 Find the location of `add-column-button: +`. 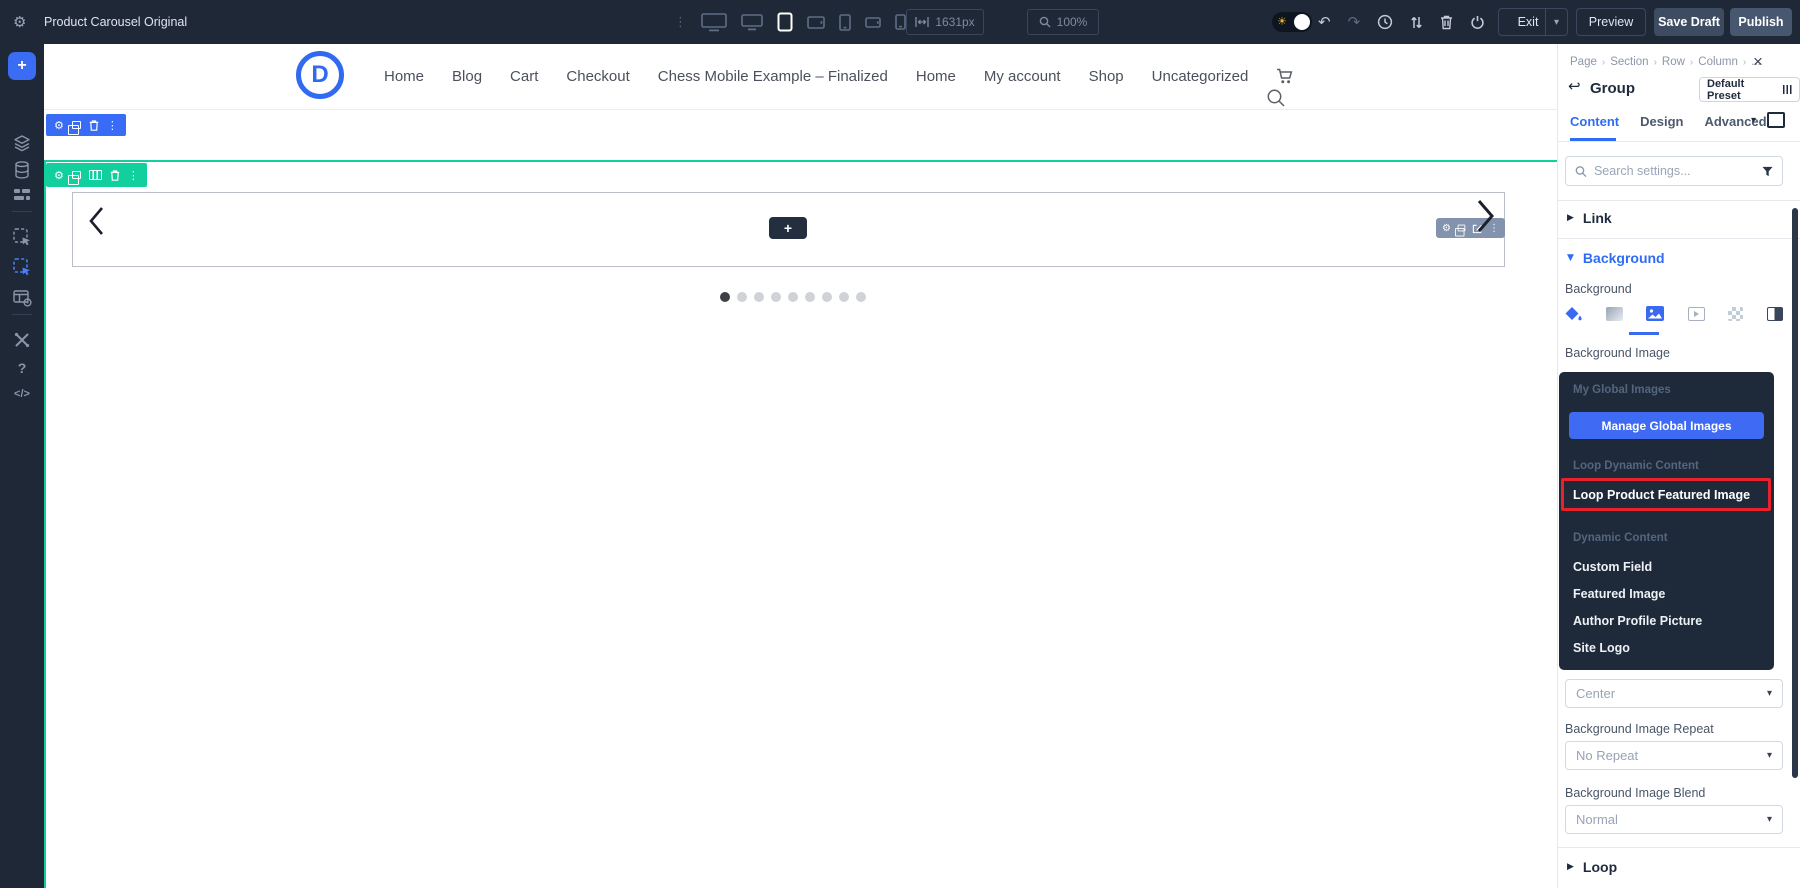

add-column-button: + is located at coordinates (788, 228).